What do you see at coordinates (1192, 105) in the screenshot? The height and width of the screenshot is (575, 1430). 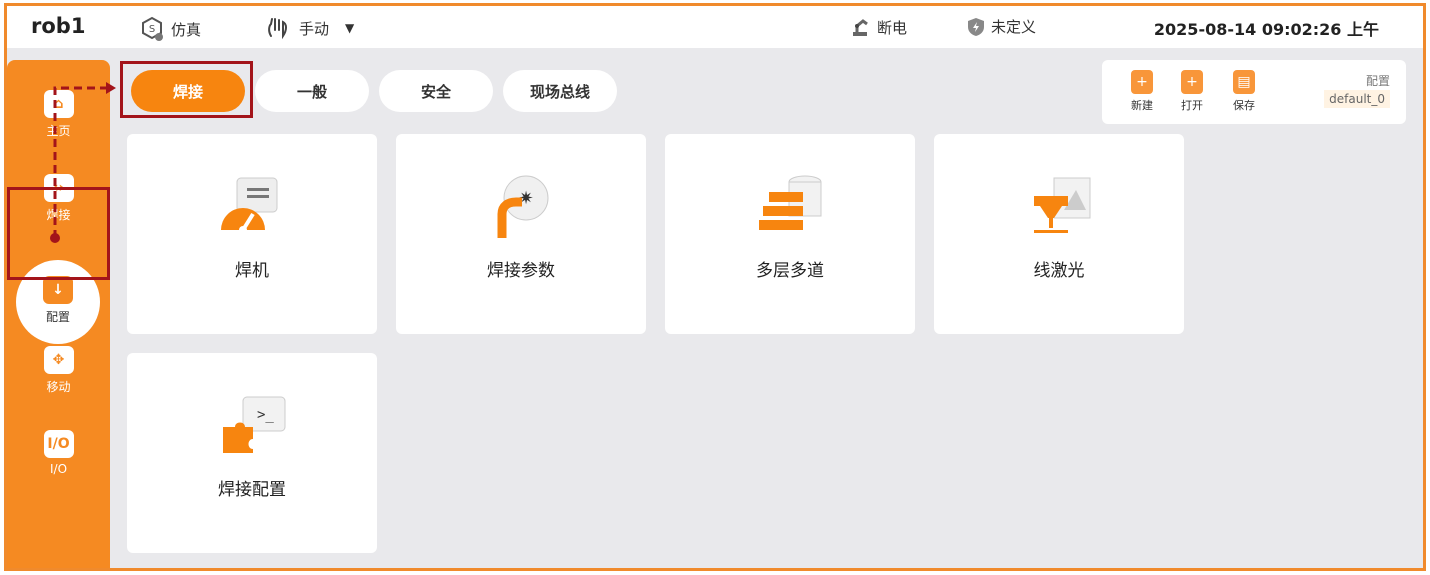 I see `open-label: 打开` at bounding box center [1192, 105].